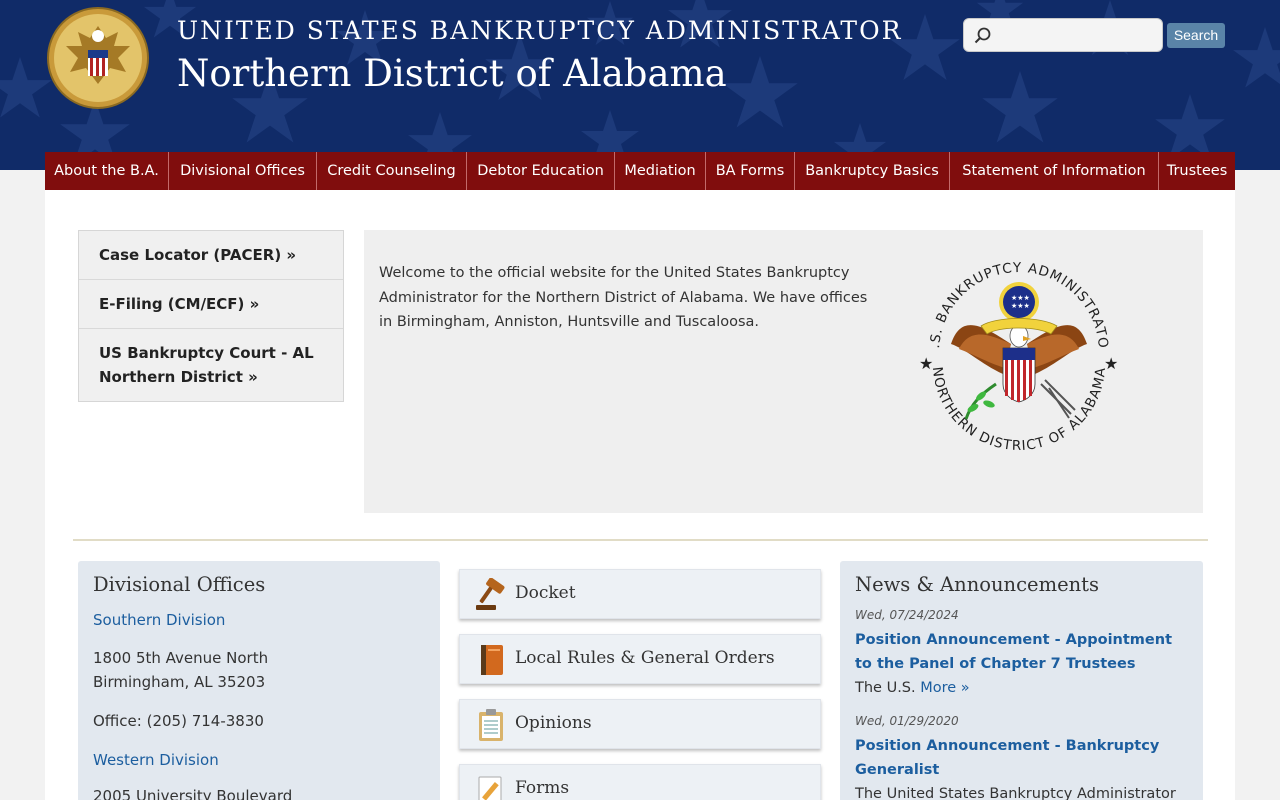 This screenshot has width=1280, height=800. Describe the element at coordinates (392, 171) in the screenshot. I see `nav-credit-counseling: Credit Counseling` at that location.